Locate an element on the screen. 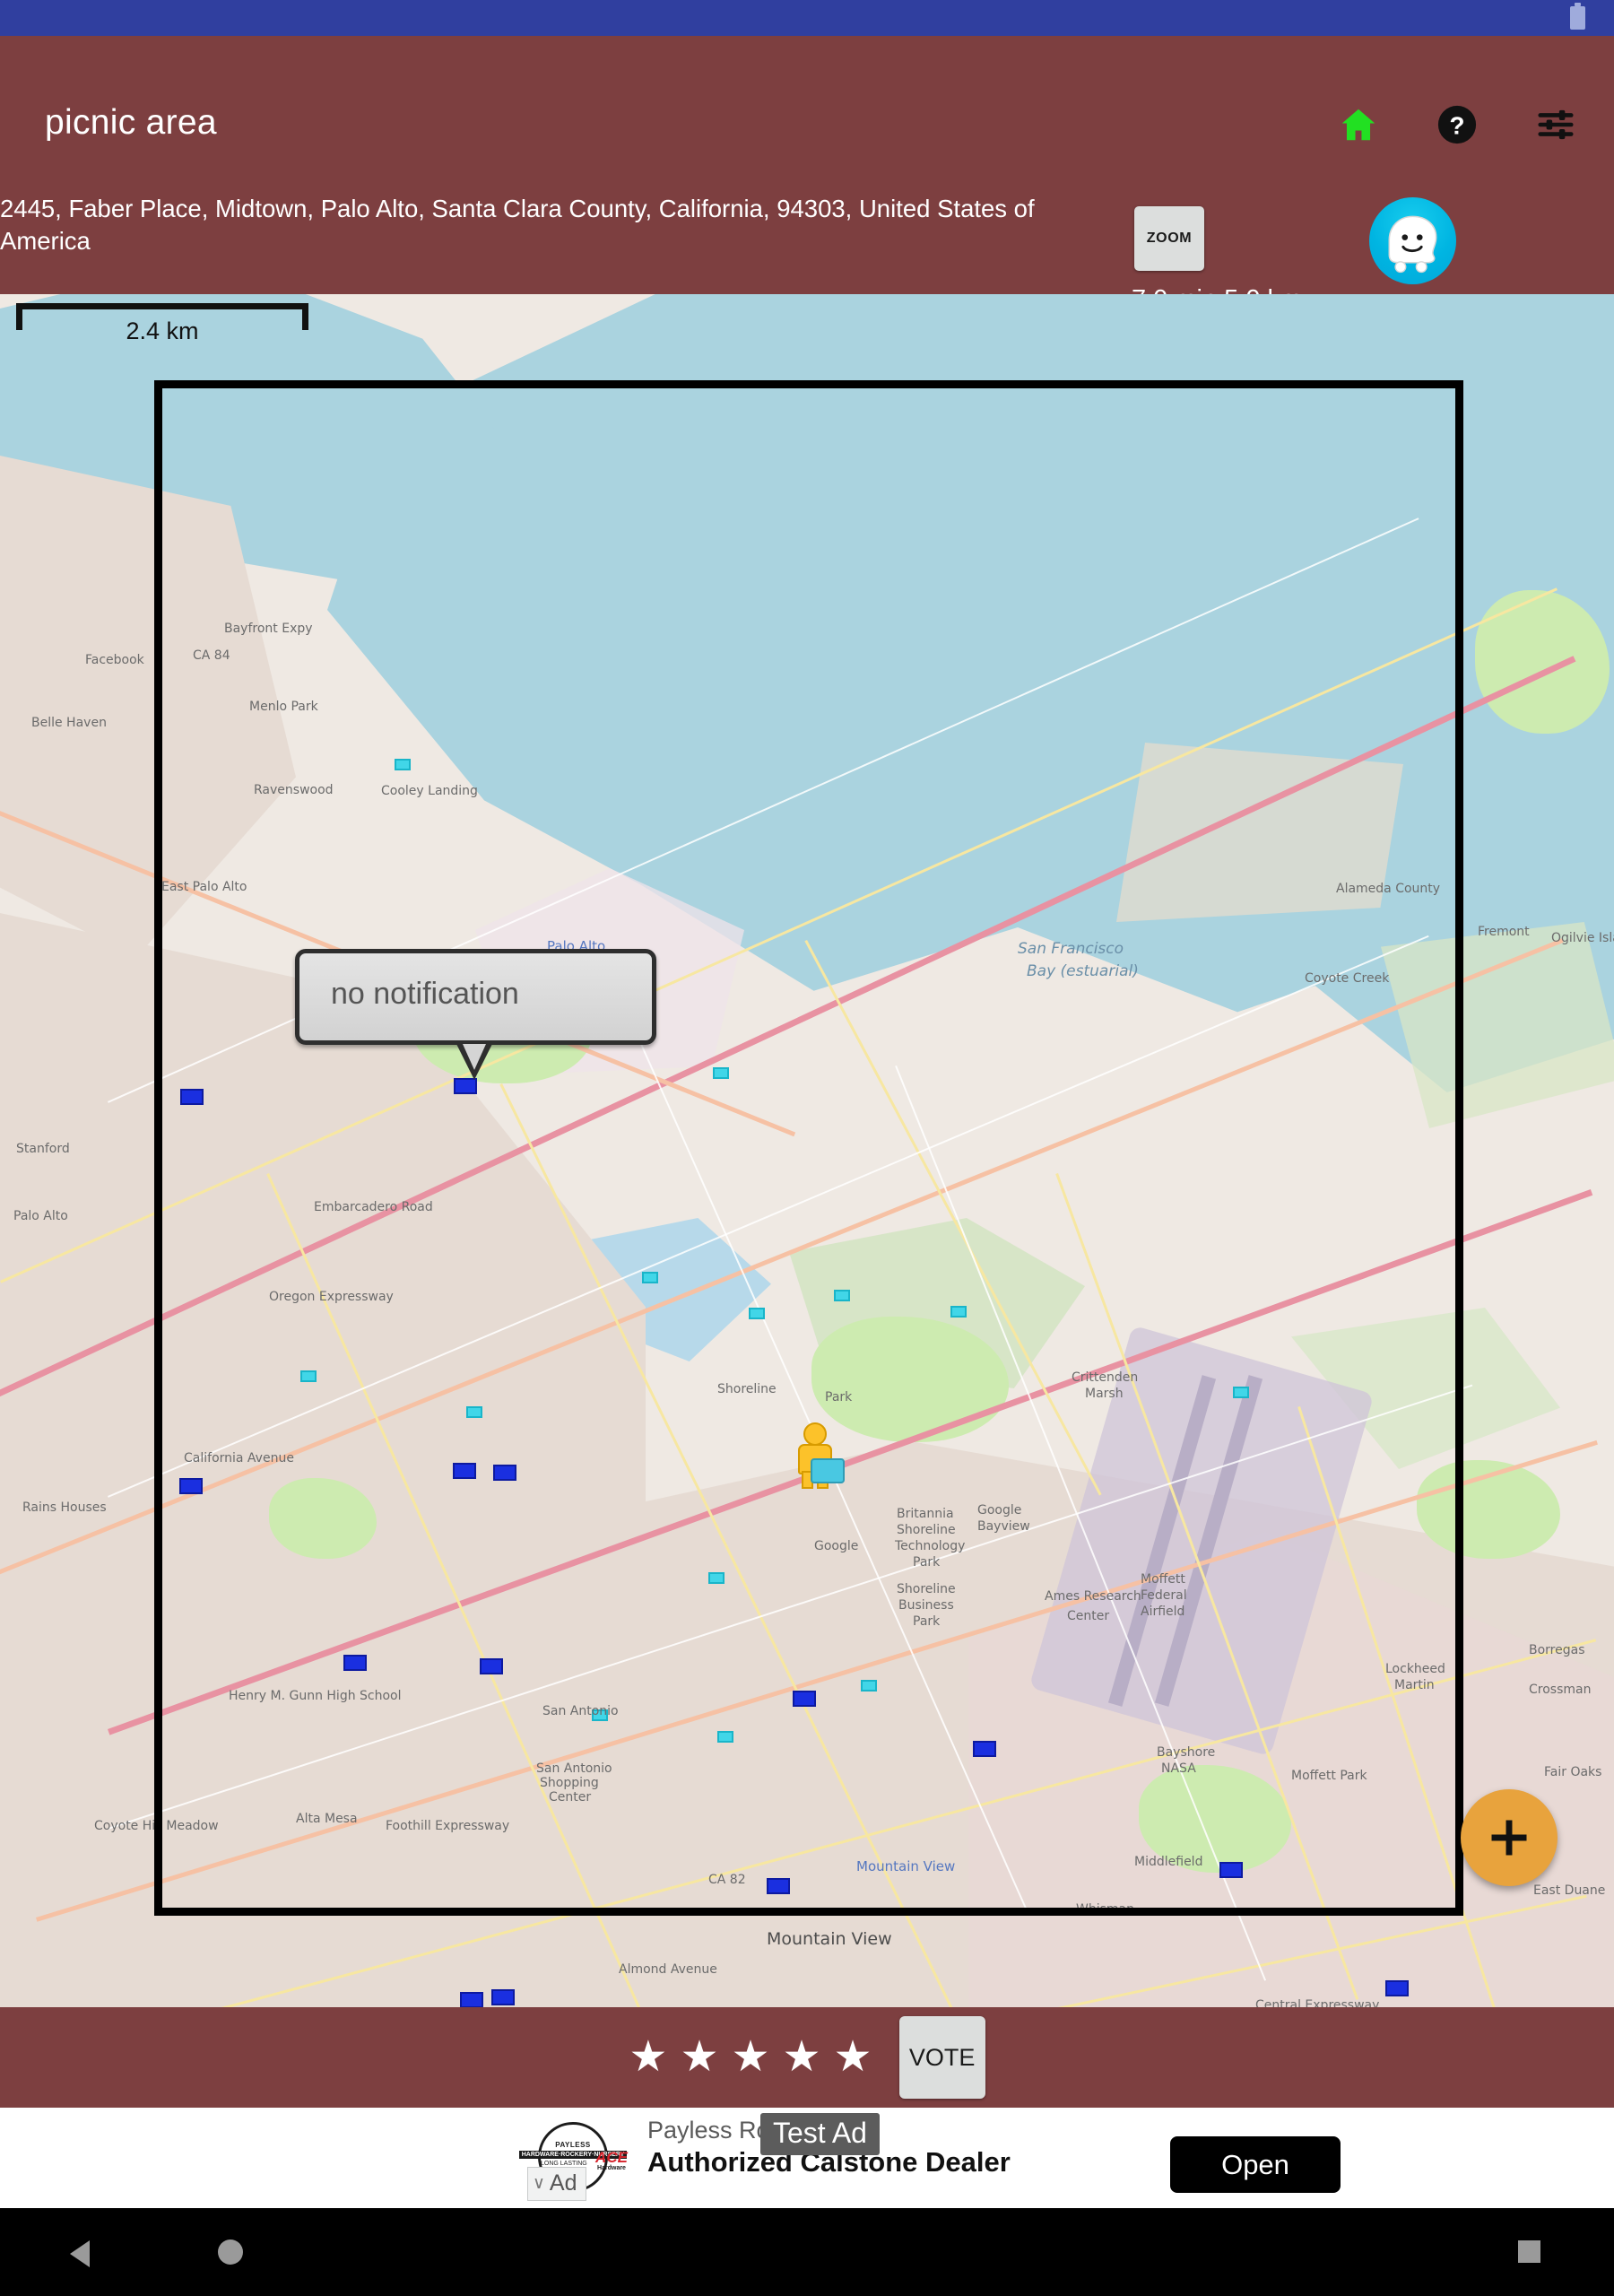 The width and height of the screenshot is (1614, 2296). map-label: Borregas is located at coordinates (1557, 1650).